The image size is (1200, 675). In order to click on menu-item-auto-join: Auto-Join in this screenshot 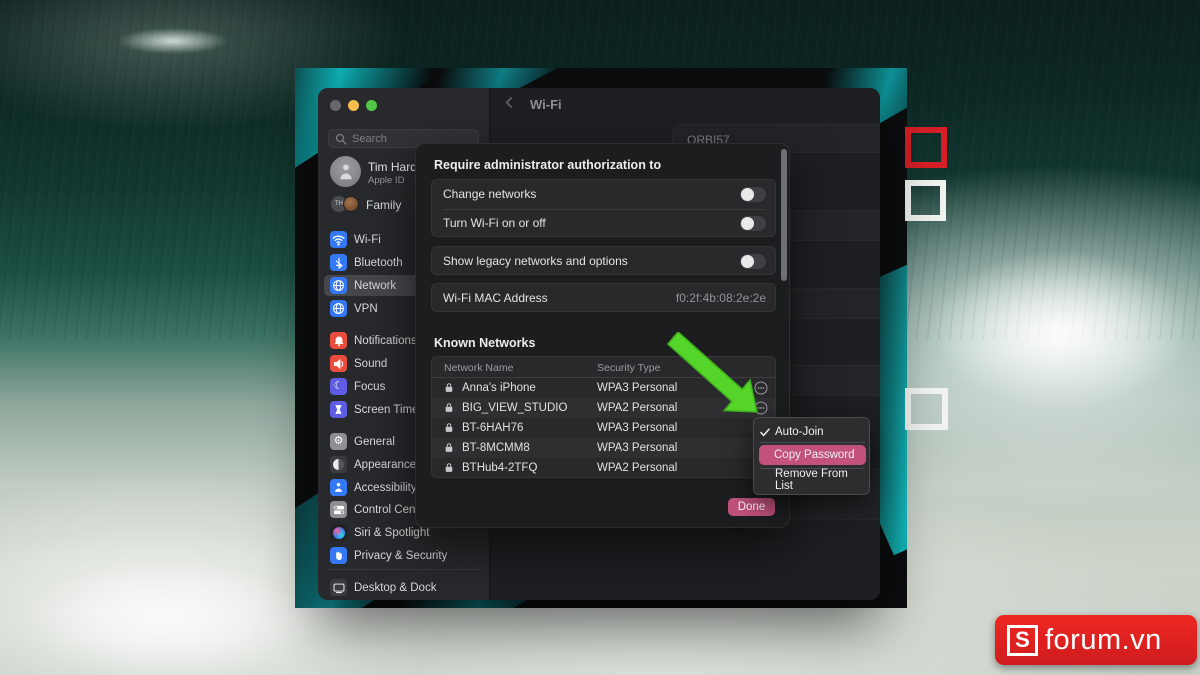, I will do `click(812, 432)`.